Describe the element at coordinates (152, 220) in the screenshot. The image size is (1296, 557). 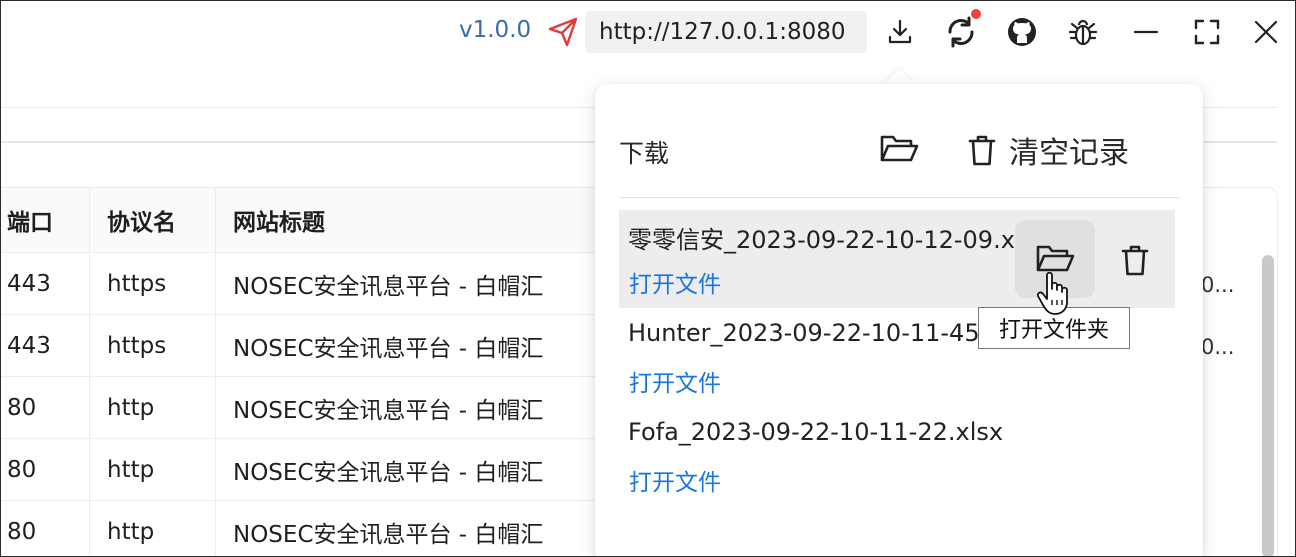
I see `column-header-protocol: 协议名` at that location.